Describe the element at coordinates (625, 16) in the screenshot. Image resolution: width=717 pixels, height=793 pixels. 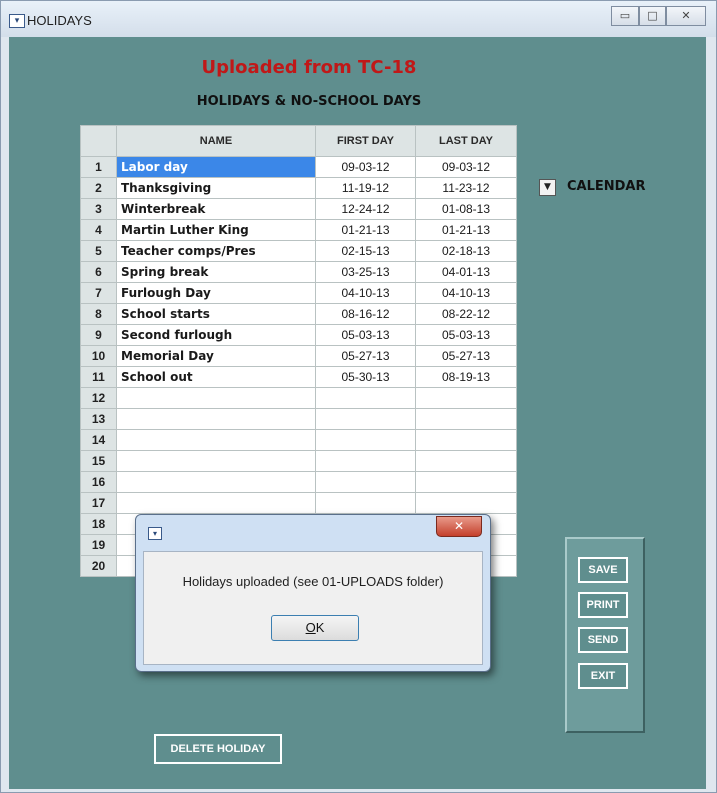
I see `minimize-button: ▭` at that location.